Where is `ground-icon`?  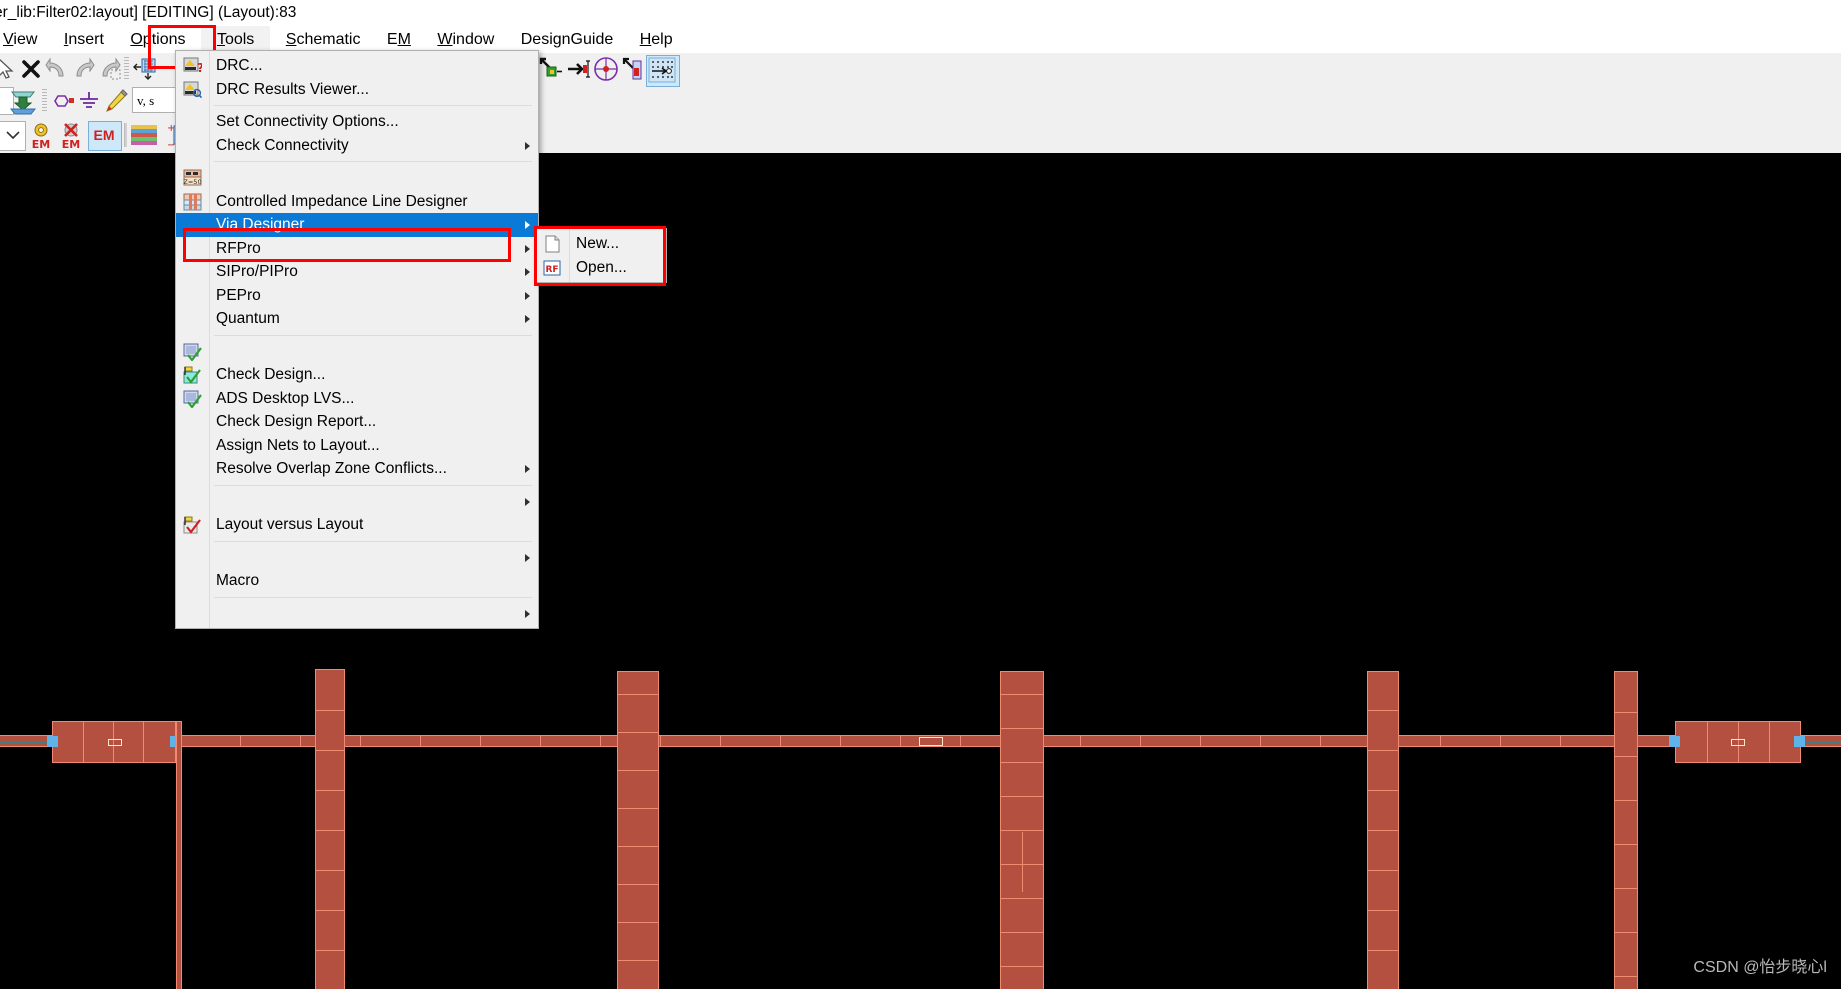
ground-icon is located at coordinates (89, 101).